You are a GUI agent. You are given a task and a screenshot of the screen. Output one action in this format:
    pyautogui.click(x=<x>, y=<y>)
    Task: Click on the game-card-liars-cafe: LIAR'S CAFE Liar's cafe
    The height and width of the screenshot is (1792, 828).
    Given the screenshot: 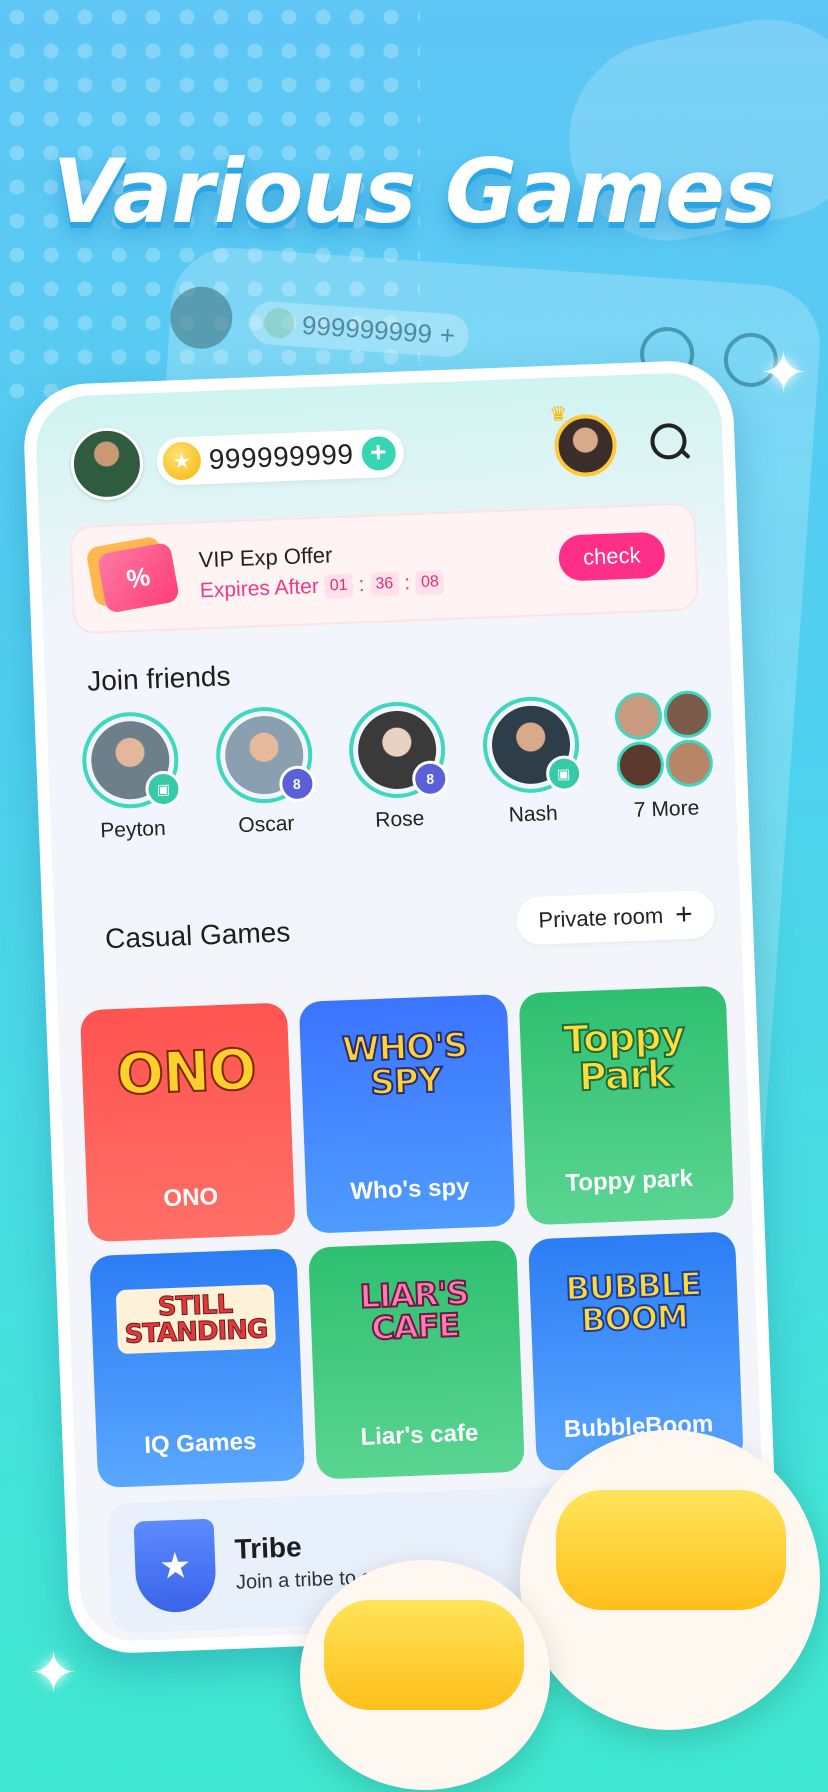 What is the action you would take?
    pyautogui.click(x=416, y=1359)
    